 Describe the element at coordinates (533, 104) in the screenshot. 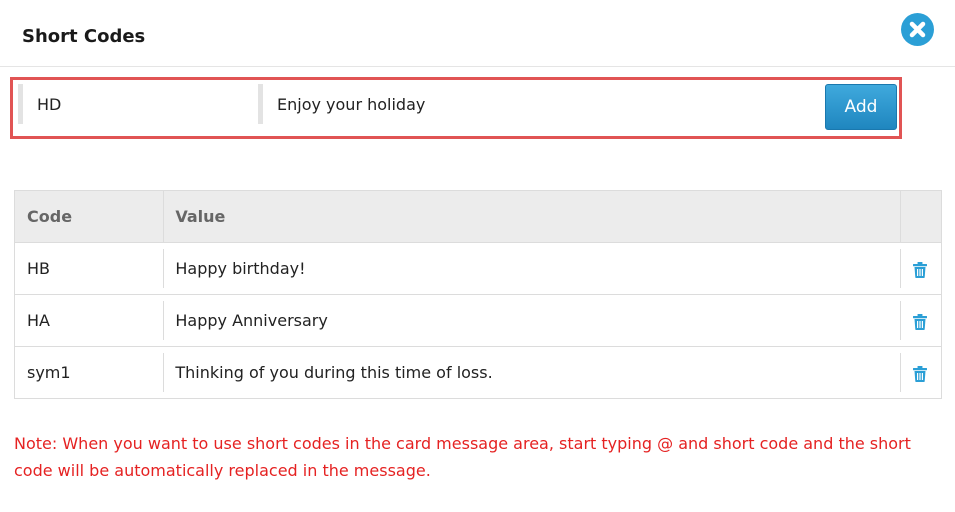

I see `value-input` at that location.